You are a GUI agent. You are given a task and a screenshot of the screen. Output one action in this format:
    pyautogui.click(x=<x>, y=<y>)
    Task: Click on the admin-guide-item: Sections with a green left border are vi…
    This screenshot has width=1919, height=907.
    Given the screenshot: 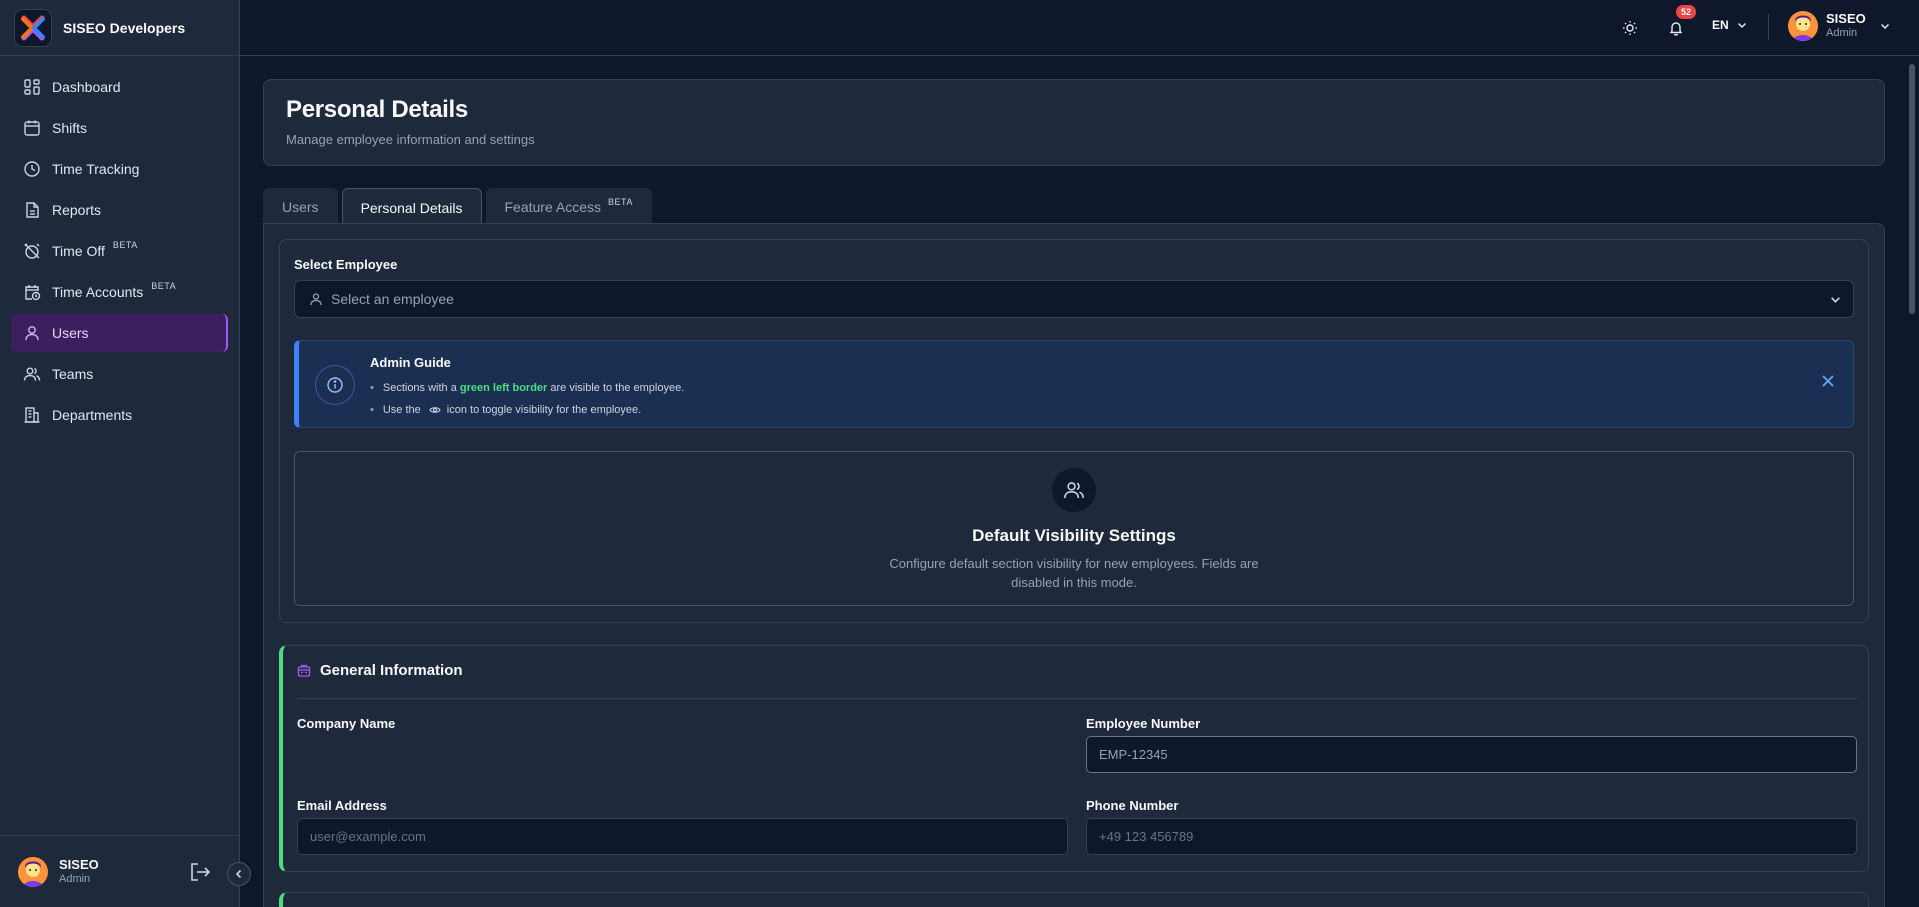 What is the action you would take?
    pyautogui.click(x=527, y=388)
    